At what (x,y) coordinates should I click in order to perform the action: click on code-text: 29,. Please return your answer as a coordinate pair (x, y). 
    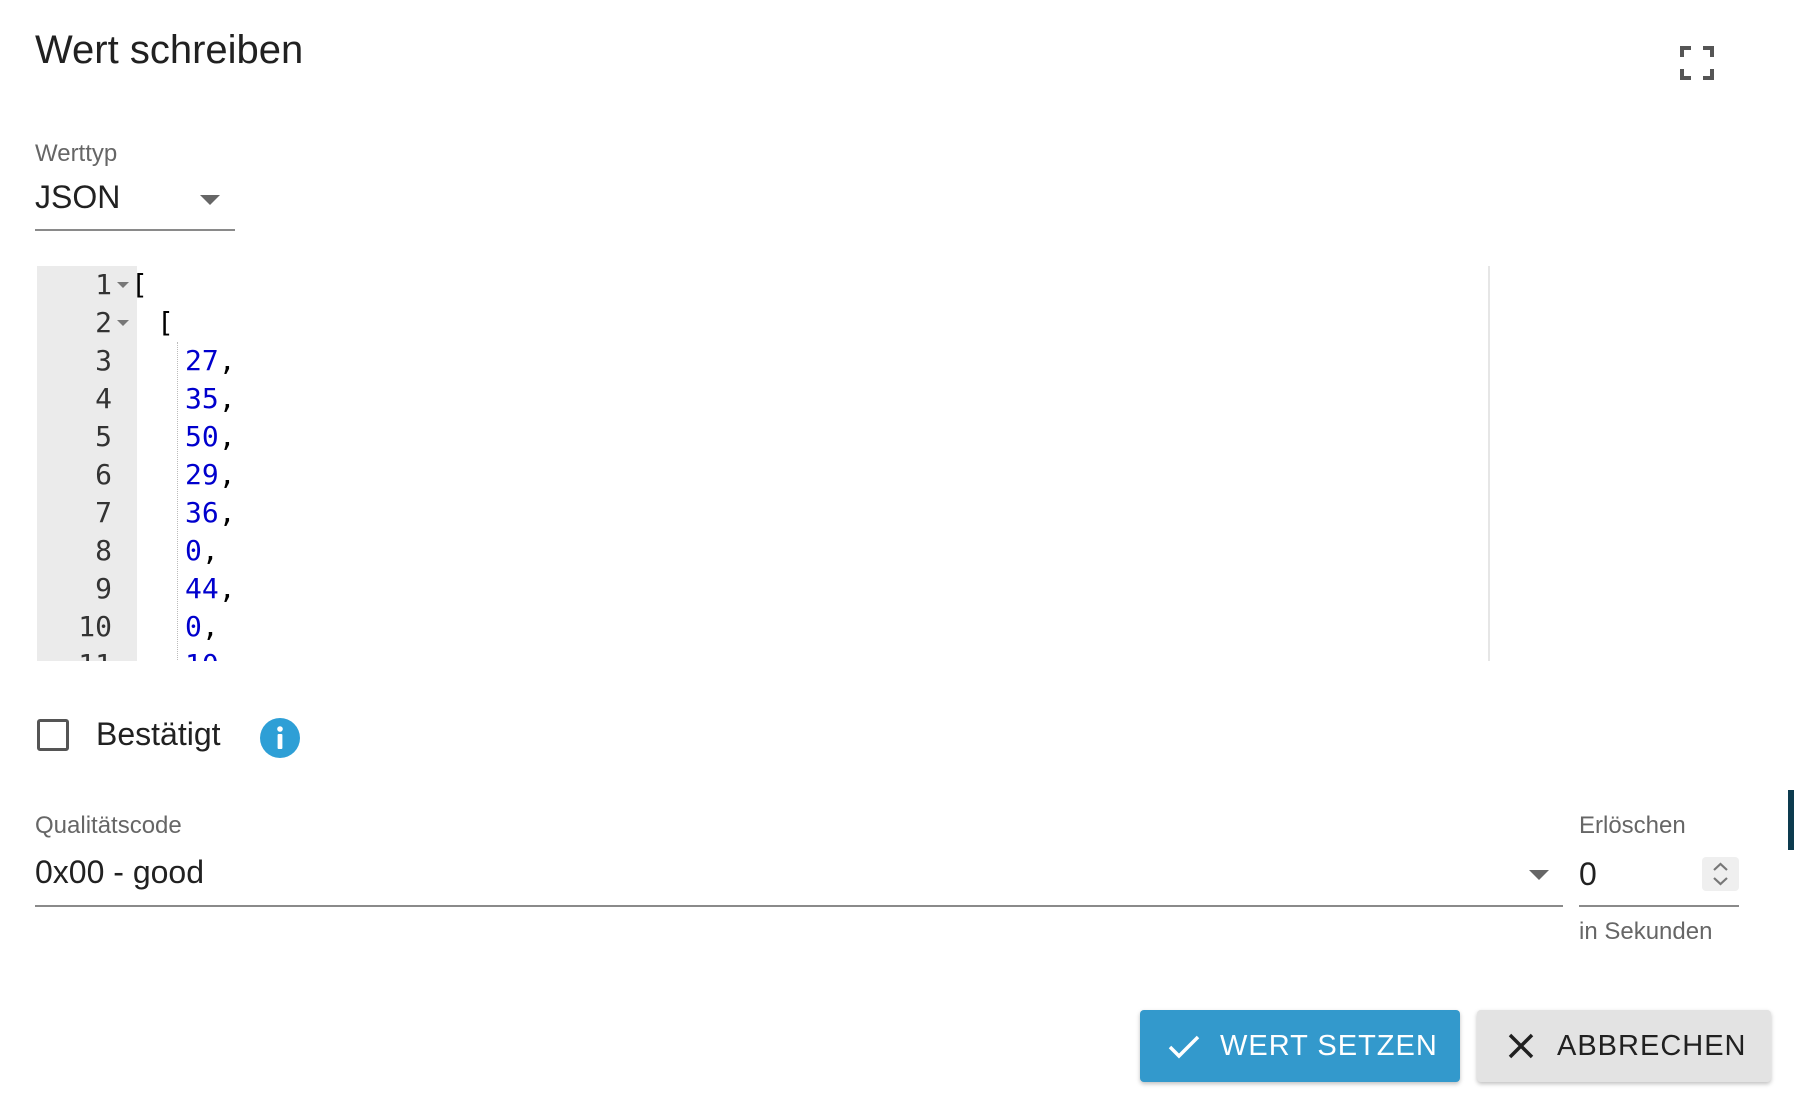
    Looking at the image, I should click on (210, 475).